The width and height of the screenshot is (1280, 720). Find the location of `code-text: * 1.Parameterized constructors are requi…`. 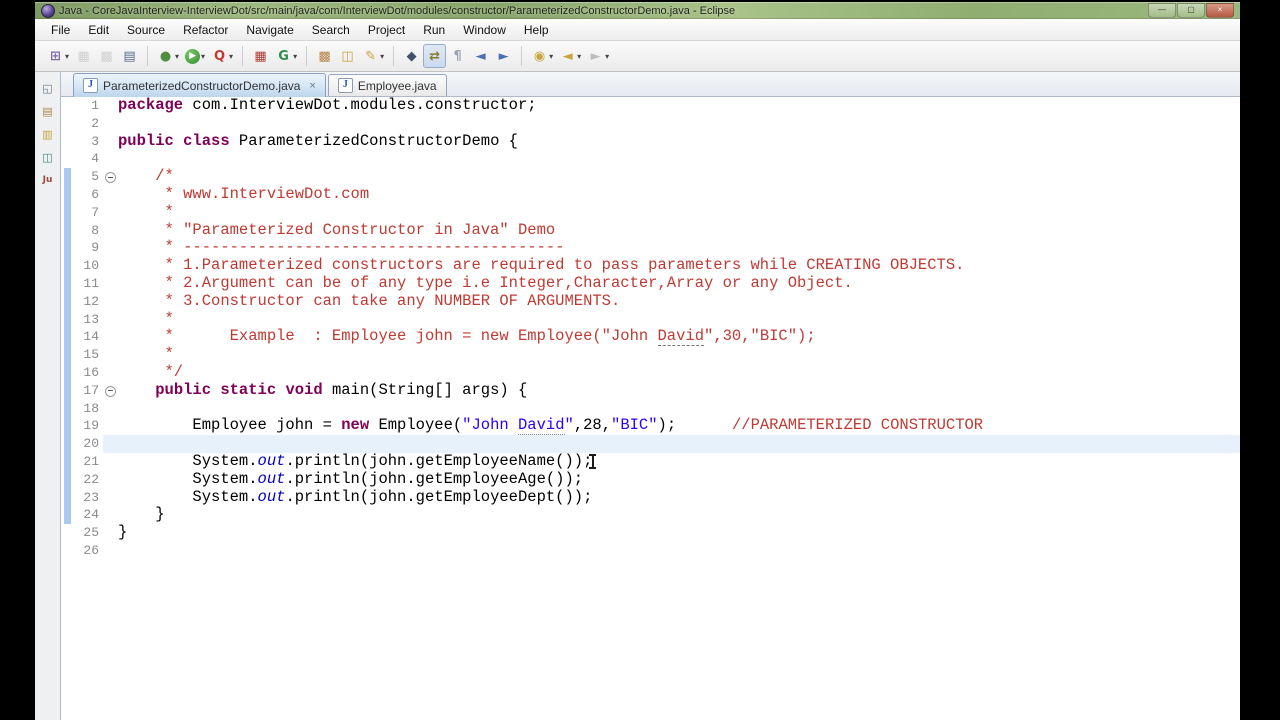

code-text: * 1.Parameterized constructors are requi… is located at coordinates (679, 265).